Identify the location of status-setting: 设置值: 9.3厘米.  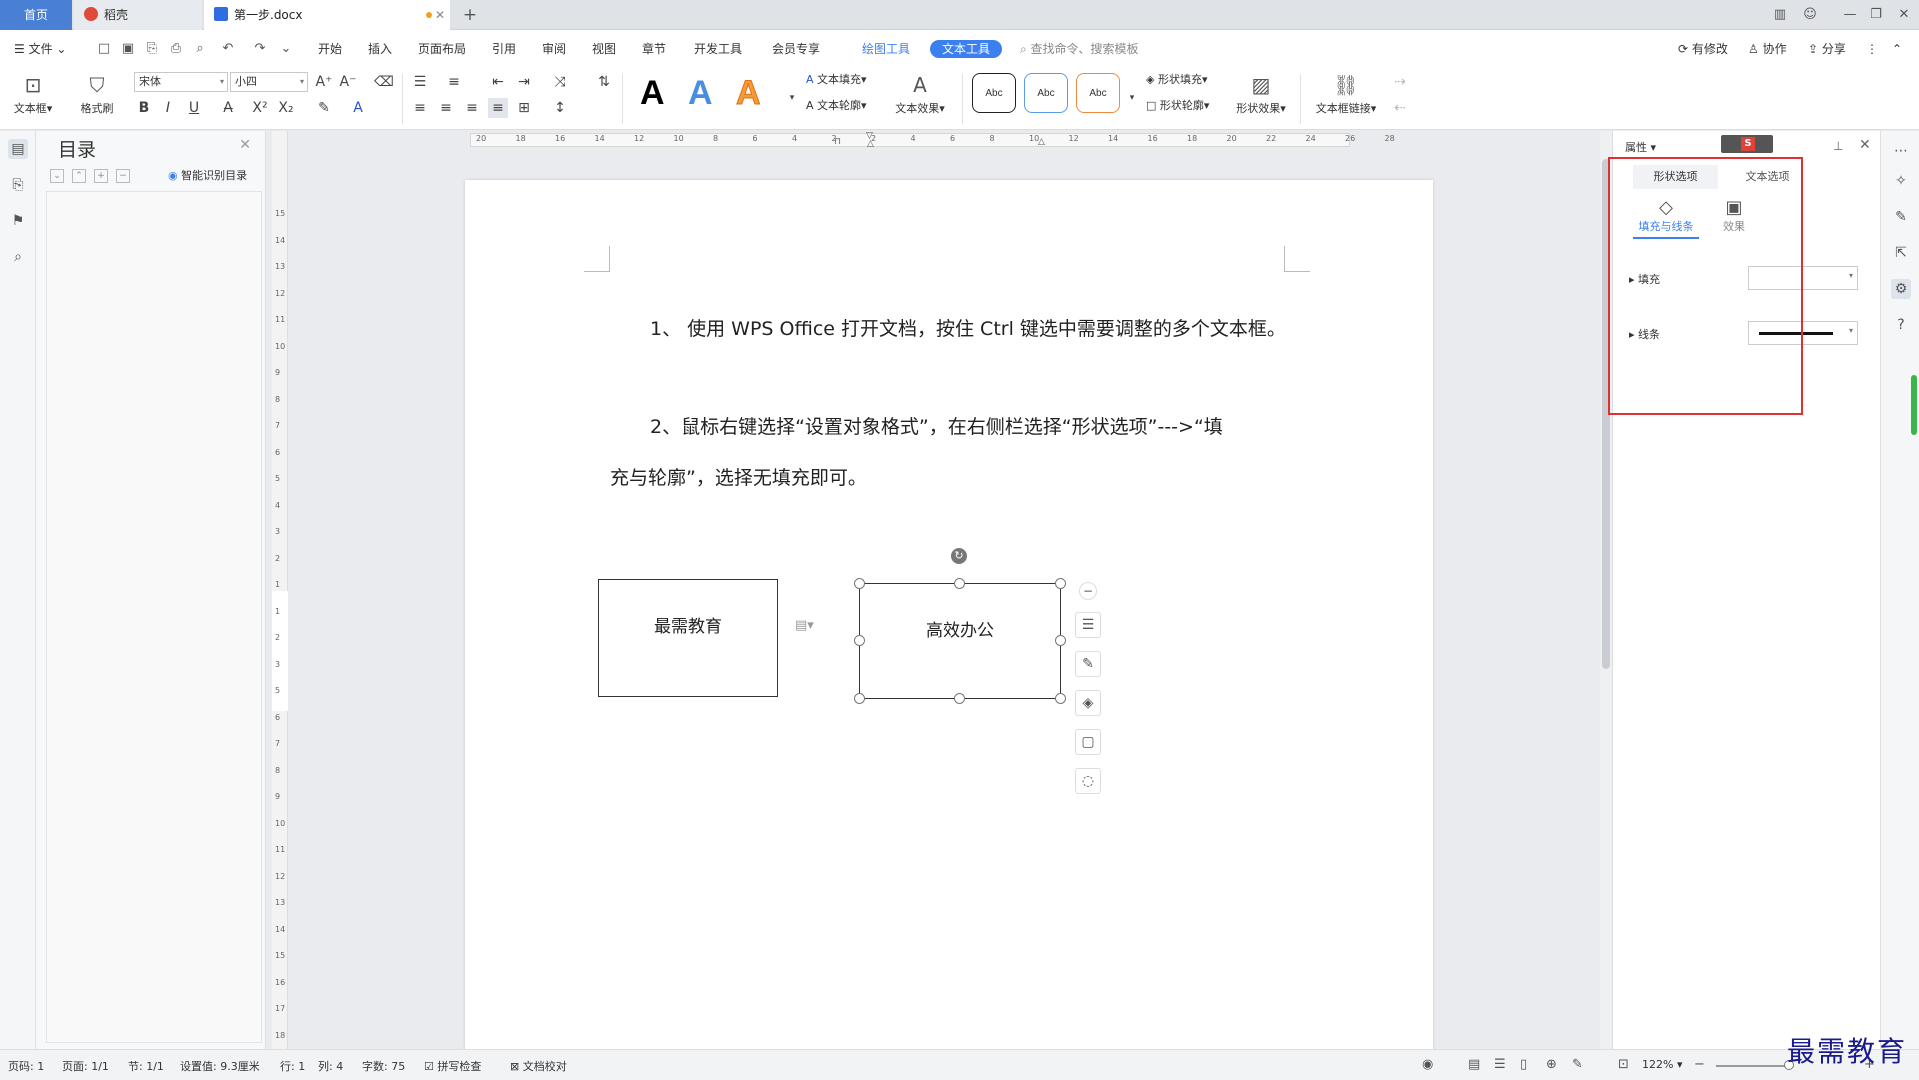
(220, 1066).